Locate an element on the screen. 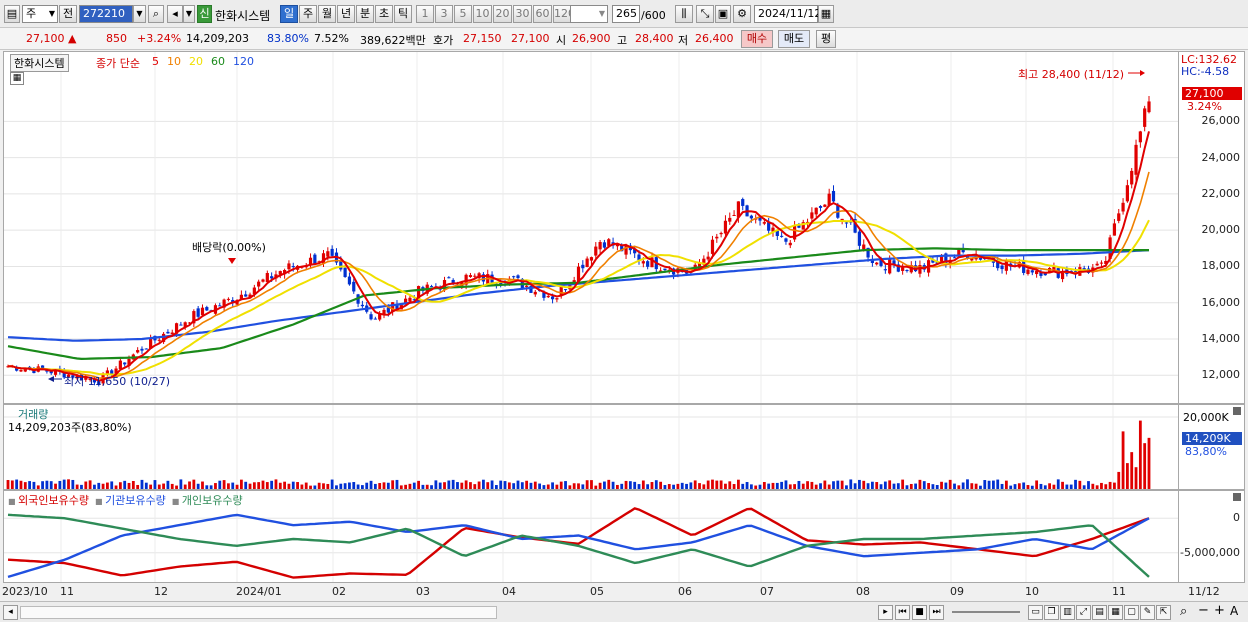 Image resolution: width=1248 pixels, height=622 pixels. investor-chart-panel: ■ 외국인보유수량 ■ 기관보유수량 ■ 개인보유수량 is located at coordinates (591, 536).